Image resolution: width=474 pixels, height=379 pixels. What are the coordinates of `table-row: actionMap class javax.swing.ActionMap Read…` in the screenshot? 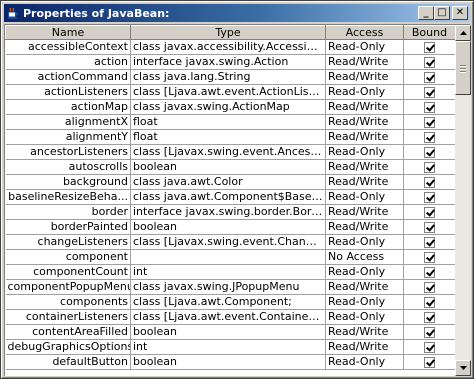 It's located at (230, 107).